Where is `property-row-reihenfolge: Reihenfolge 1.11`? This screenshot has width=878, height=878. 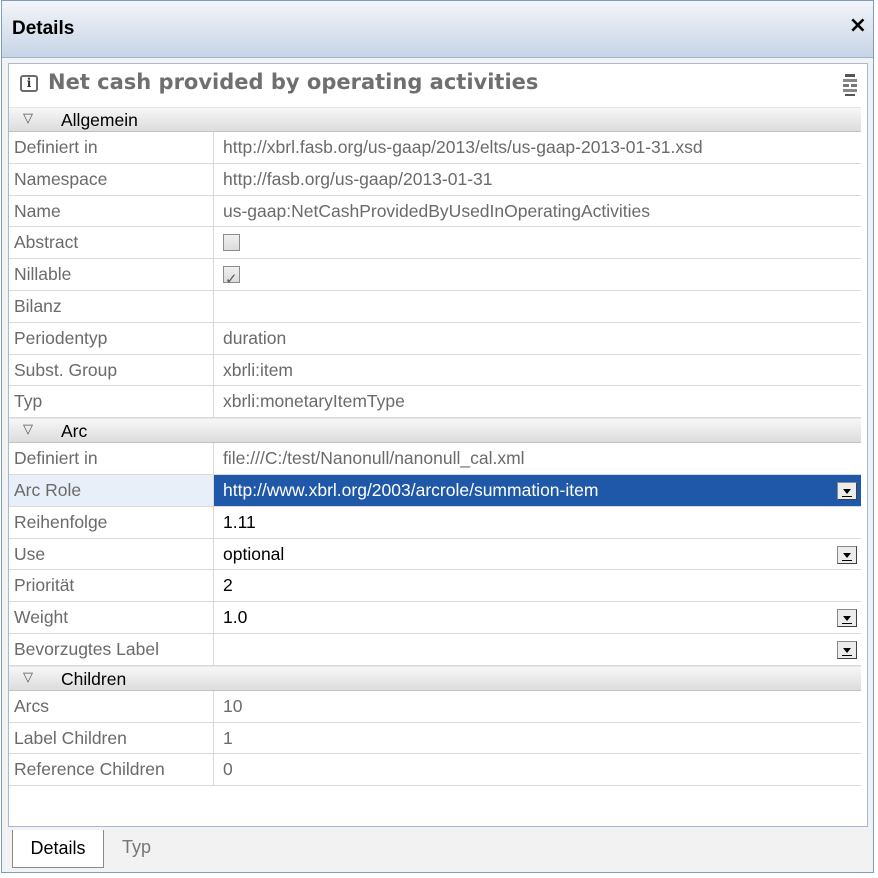
property-row-reihenfolge: Reihenfolge 1.11 is located at coordinates (435, 522).